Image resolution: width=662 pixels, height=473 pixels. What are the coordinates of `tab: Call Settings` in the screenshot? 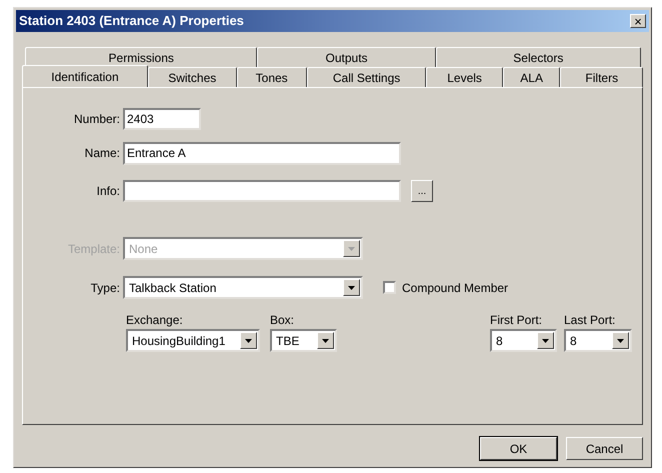 It's located at (366, 77).